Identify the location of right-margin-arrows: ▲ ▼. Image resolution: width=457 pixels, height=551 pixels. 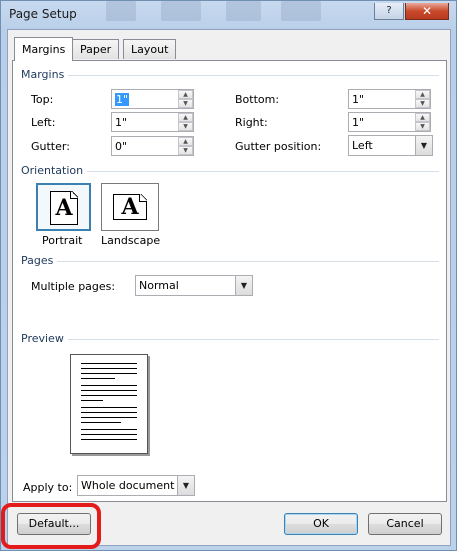
(422, 122).